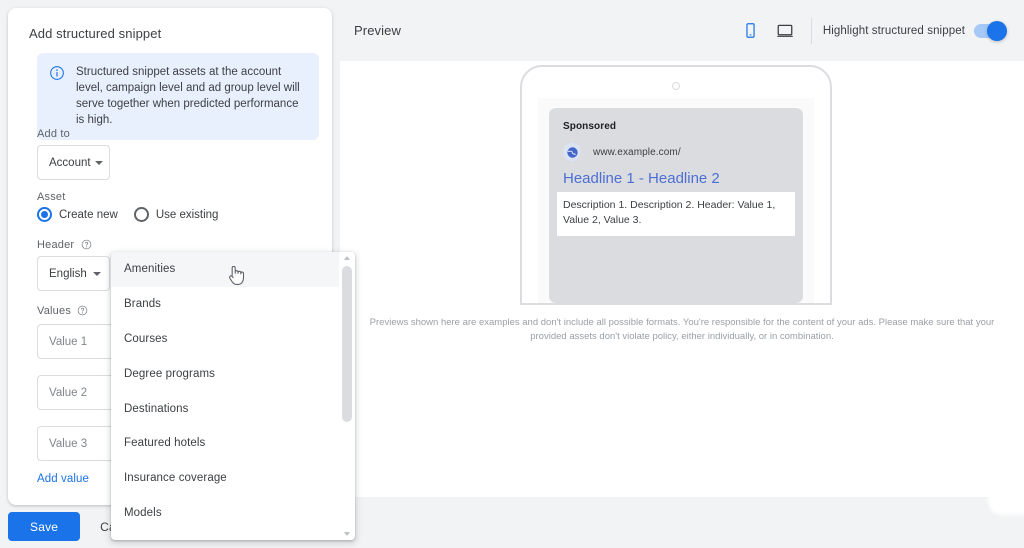 This screenshot has height=548, width=1024. I want to click on preview-header-controls: Highlight structured snippet, so click(870, 31).